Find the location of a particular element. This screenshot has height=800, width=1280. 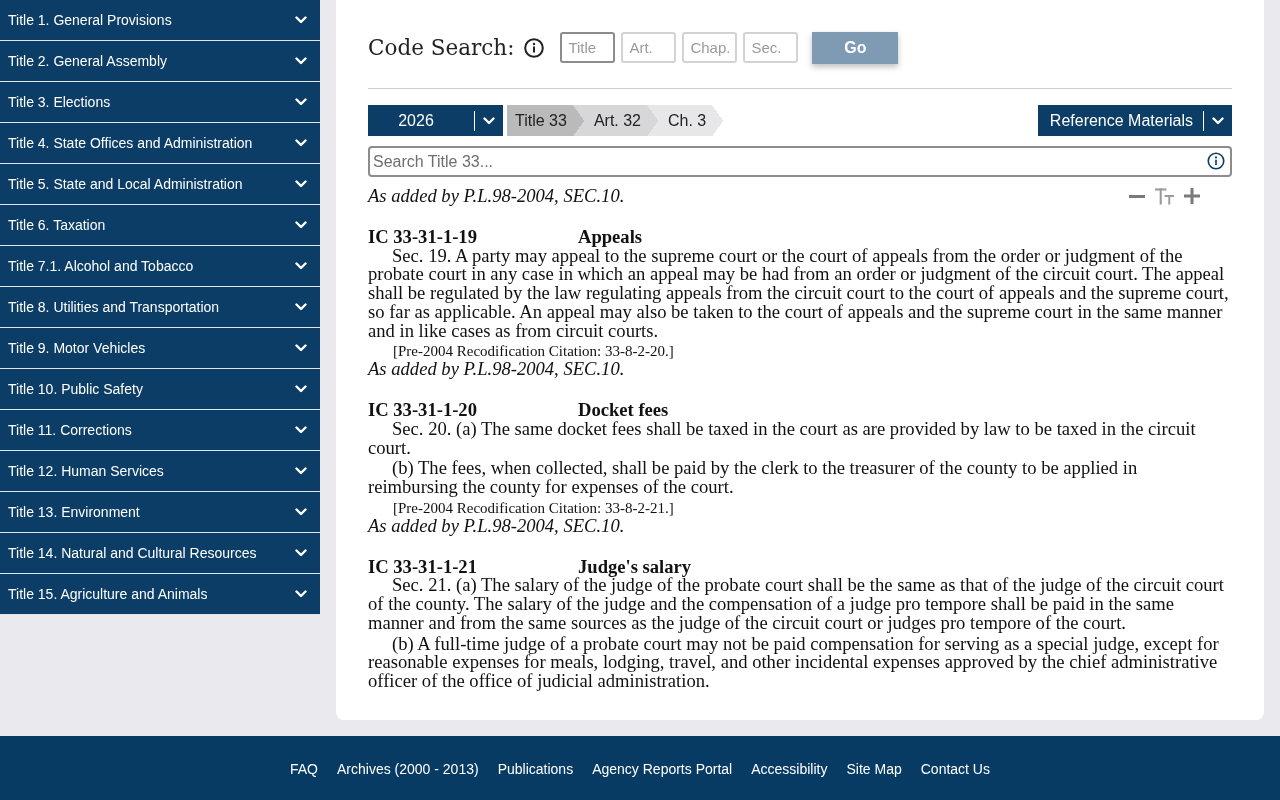

sidebar-item: Title 1. General Provisions is located at coordinates (160, 20).